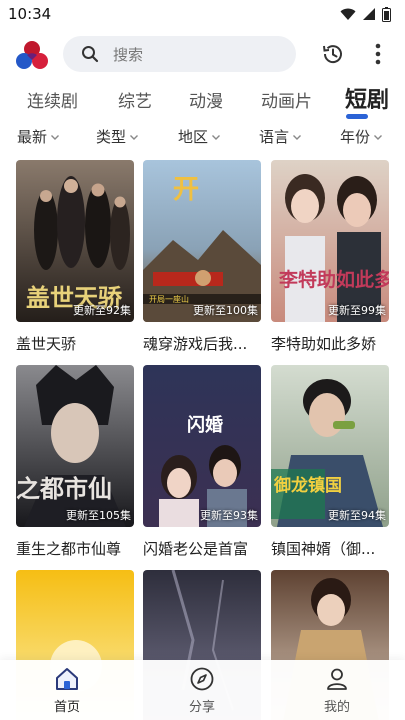  I want to click on search-input: 搜索, so click(179, 54).